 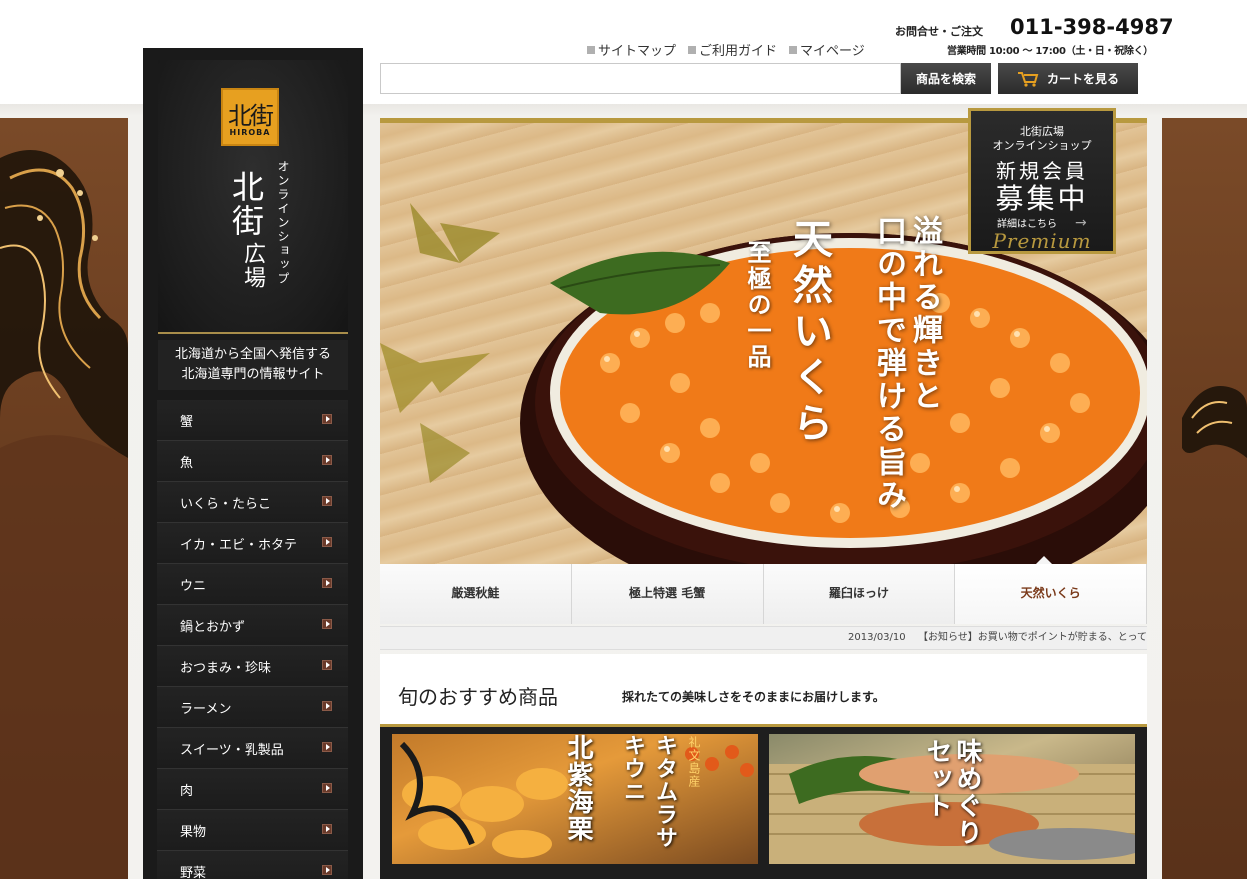 I want to click on product1-label-name: 北紫海栗, so click(x=578, y=788).